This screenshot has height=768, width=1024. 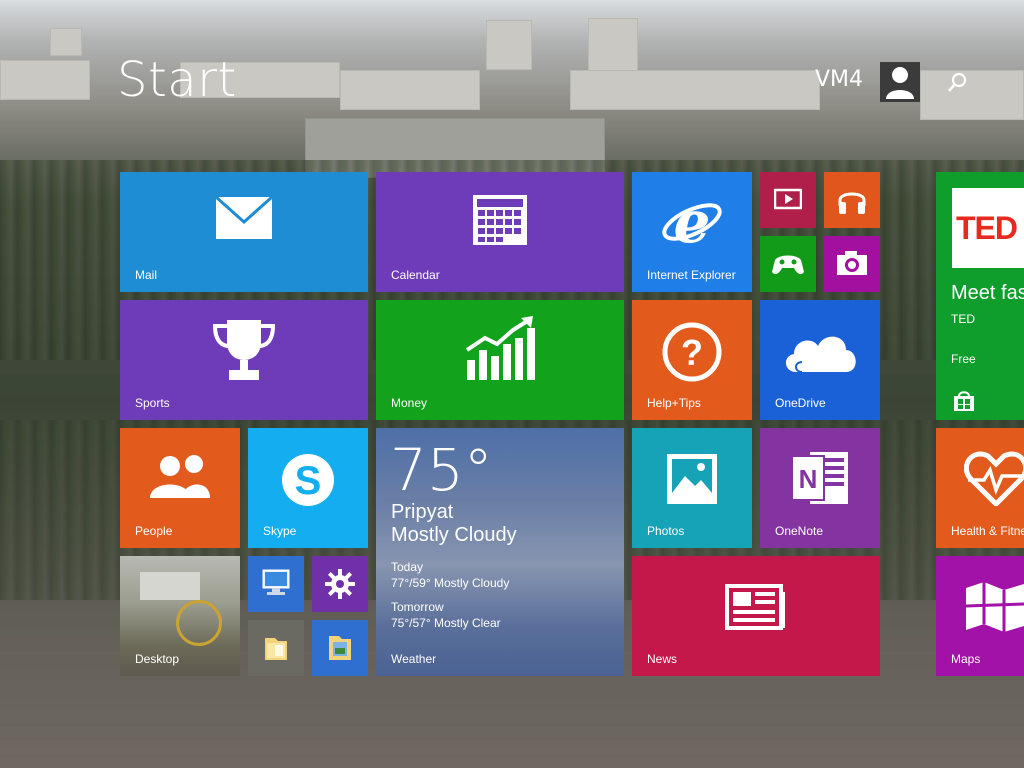 What do you see at coordinates (244, 218) in the screenshot?
I see `envelope-icon` at bounding box center [244, 218].